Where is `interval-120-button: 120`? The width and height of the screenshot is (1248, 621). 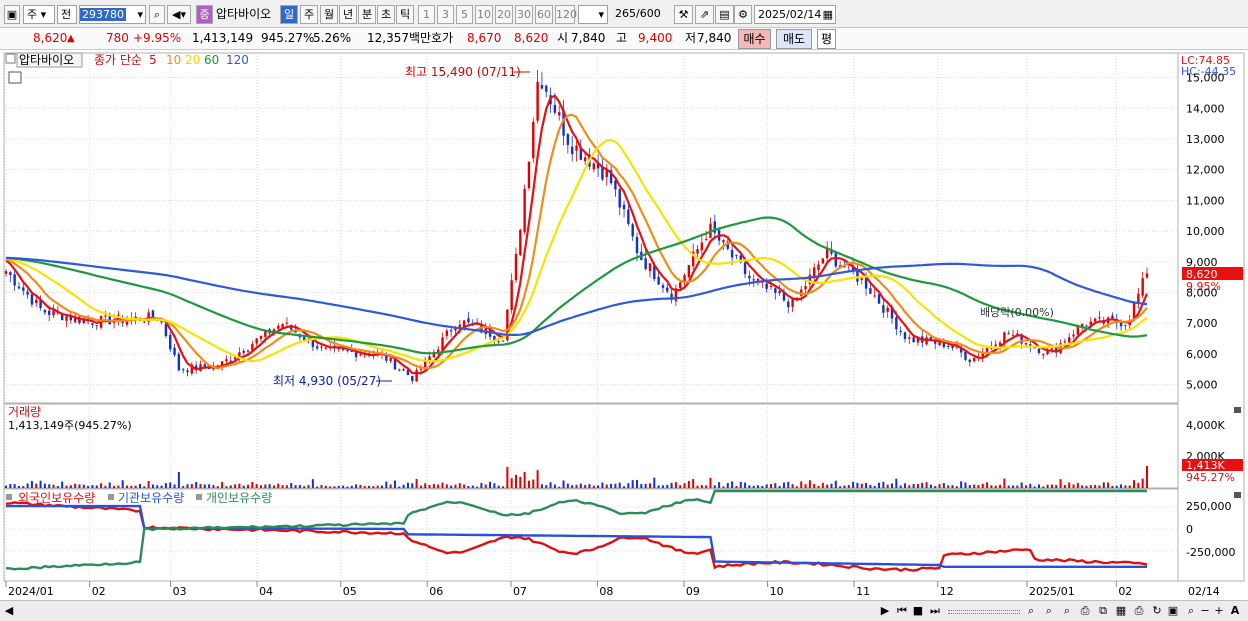
interval-120-button: 120 is located at coordinates (566, 14).